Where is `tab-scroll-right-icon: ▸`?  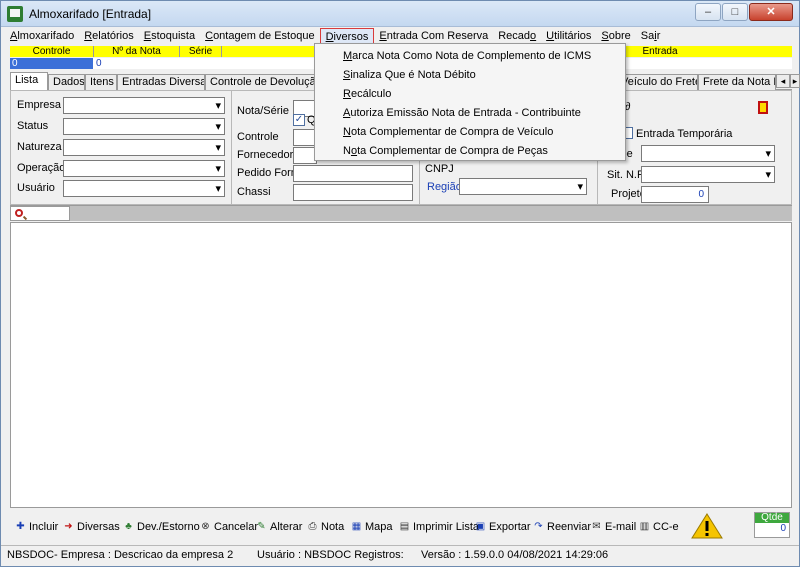 tab-scroll-right-icon: ▸ is located at coordinates (795, 81).